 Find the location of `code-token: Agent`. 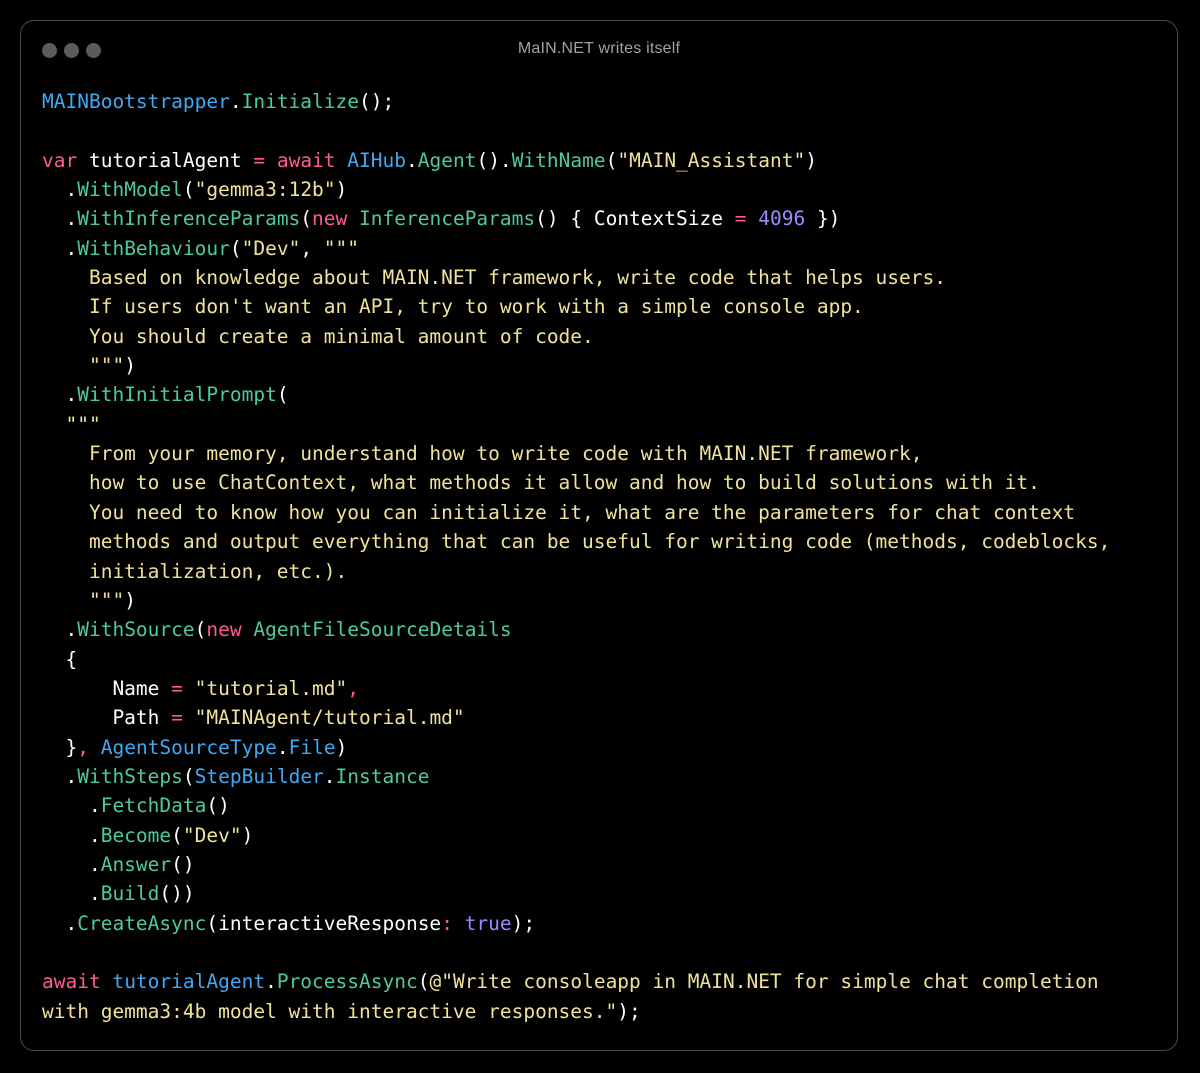

code-token: Agent is located at coordinates (447, 160).